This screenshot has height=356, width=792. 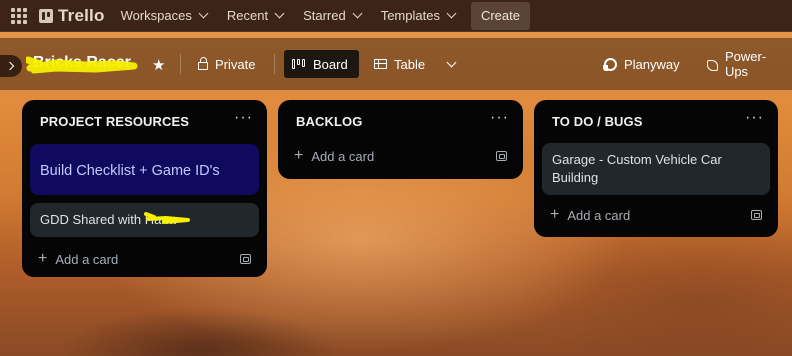 I want to click on view-table-button: Table, so click(x=399, y=64).